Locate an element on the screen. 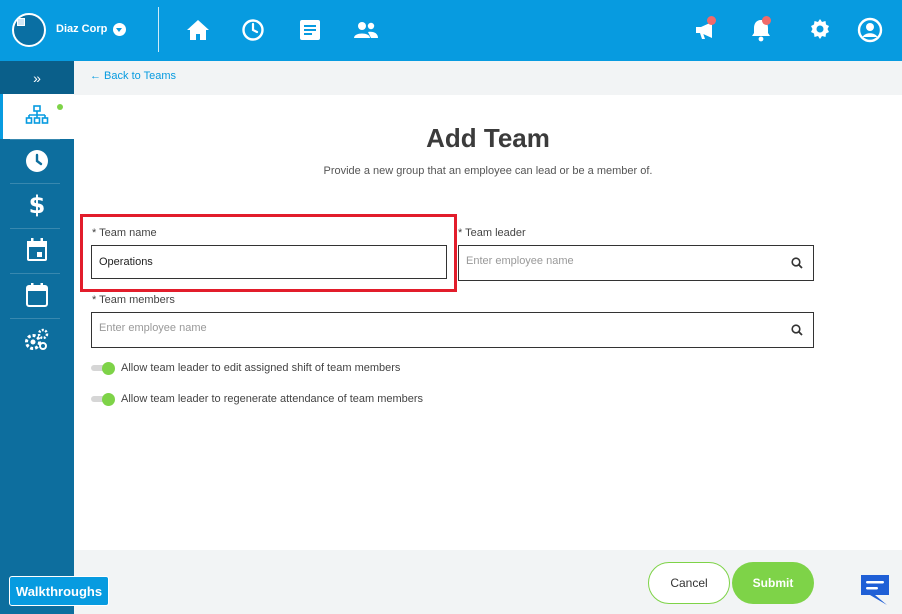 Image resolution: width=902 pixels, height=614 pixels. people-icon is located at coordinates (366, 30).